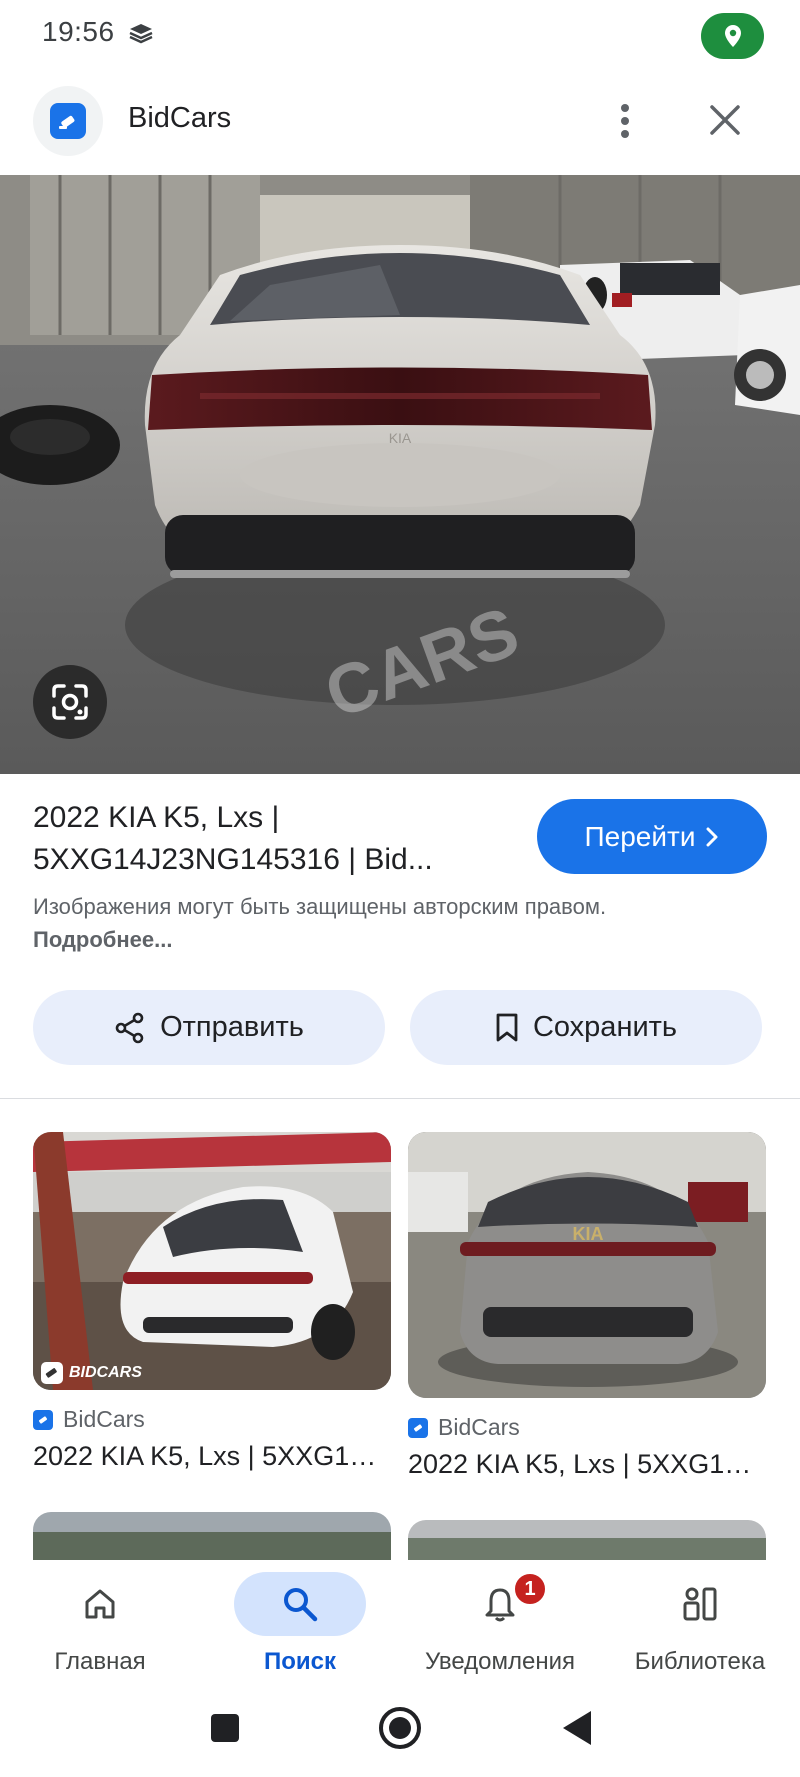 This screenshot has width=800, height=1777. I want to click on recents-button, so click(225, 1728).